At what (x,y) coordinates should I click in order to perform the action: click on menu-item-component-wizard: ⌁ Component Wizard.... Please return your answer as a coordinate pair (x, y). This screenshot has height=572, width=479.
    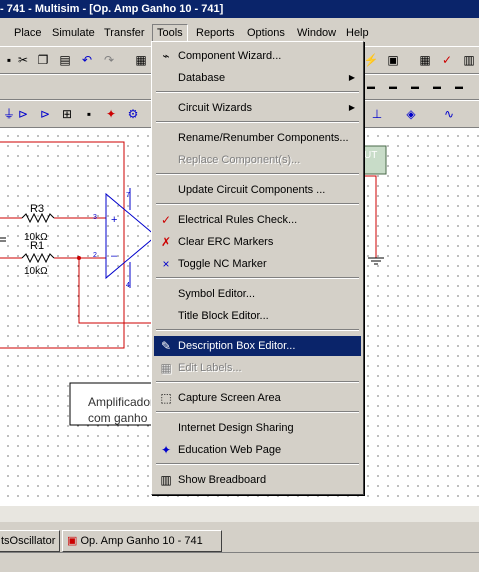
    Looking at the image, I should click on (257, 56).